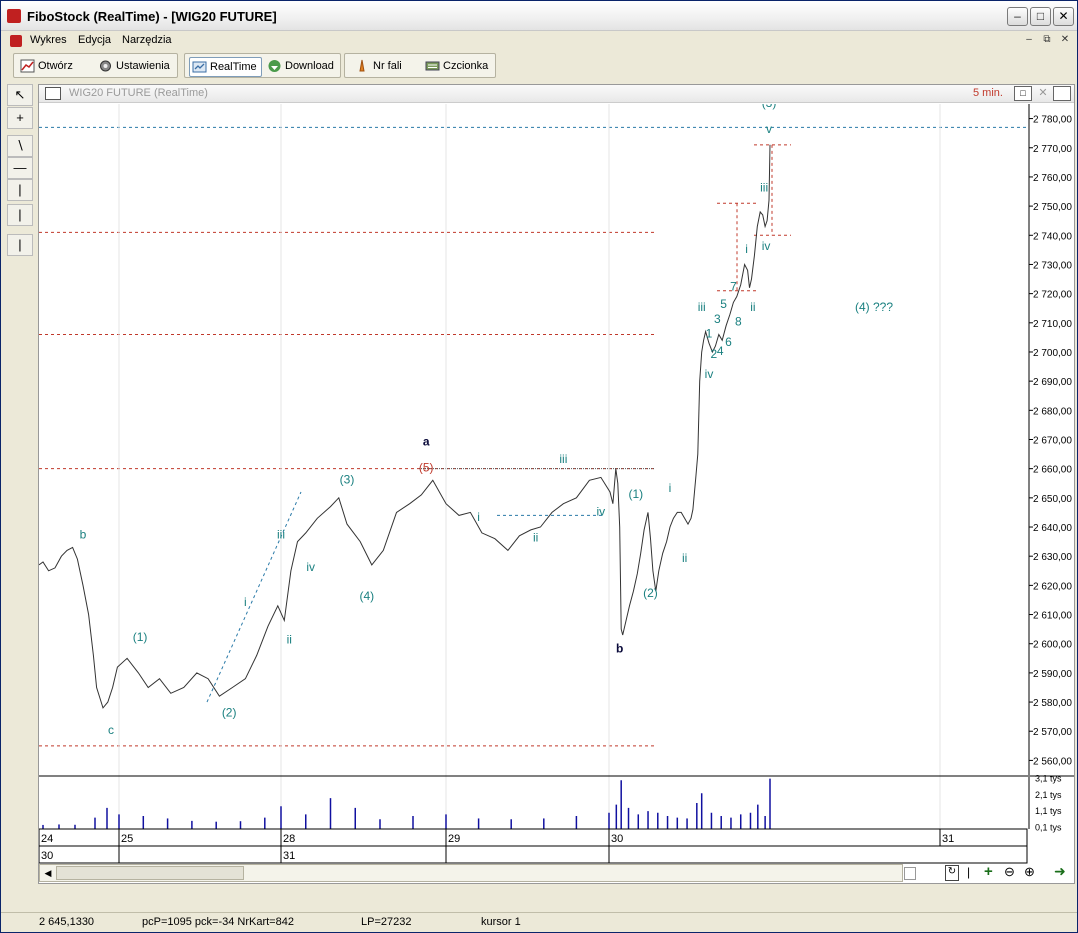 The height and width of the screenshot is (933, 1078). What do you see at coordinates (426, 441) in the screenshot?
I see `wave-label: a` at bounding box center [426, 441].